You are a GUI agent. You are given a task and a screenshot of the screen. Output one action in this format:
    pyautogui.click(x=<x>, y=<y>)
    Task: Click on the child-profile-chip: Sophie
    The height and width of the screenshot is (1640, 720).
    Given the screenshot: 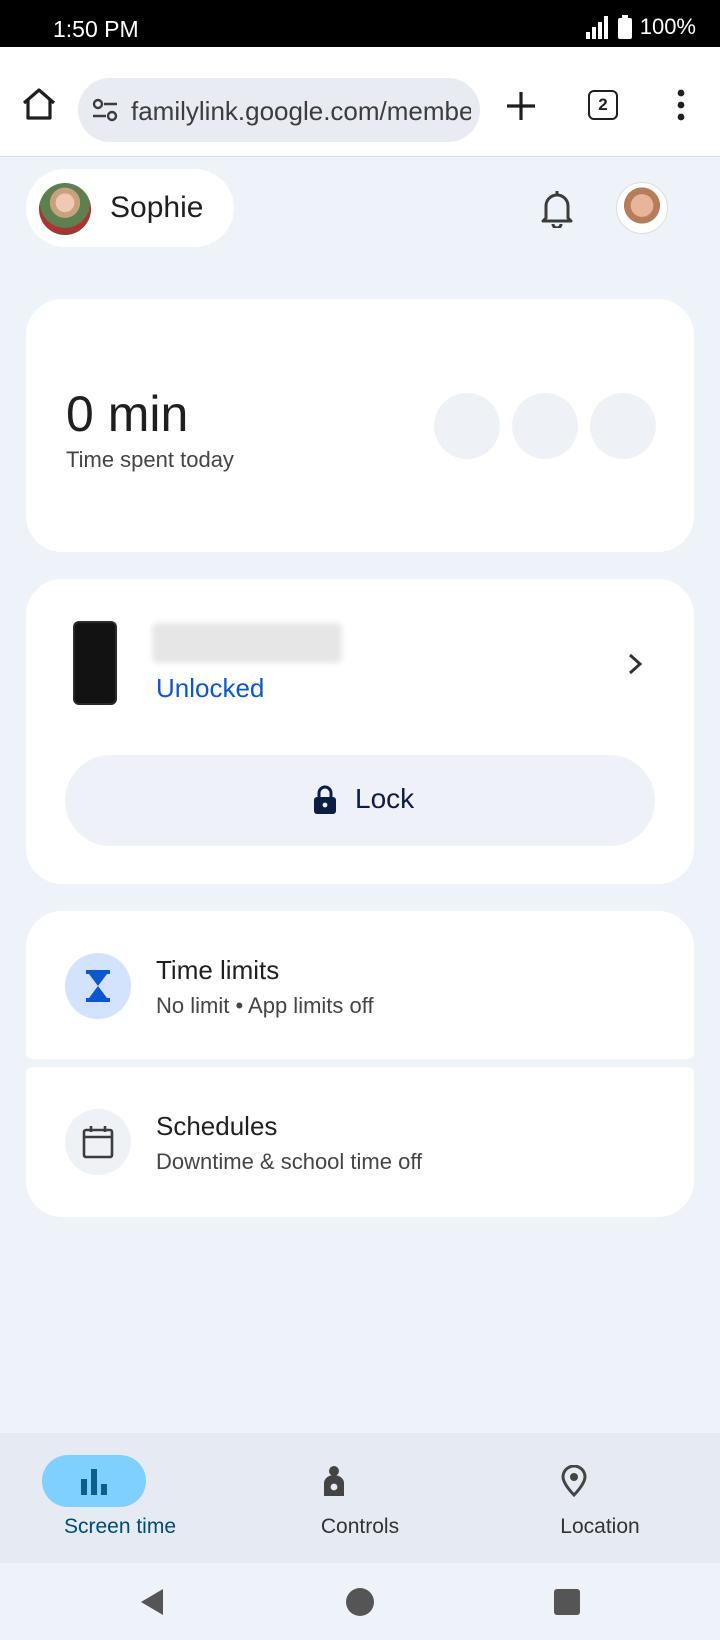 What is the action you would take?
    pyautogui.click(x=130, y=208)
    